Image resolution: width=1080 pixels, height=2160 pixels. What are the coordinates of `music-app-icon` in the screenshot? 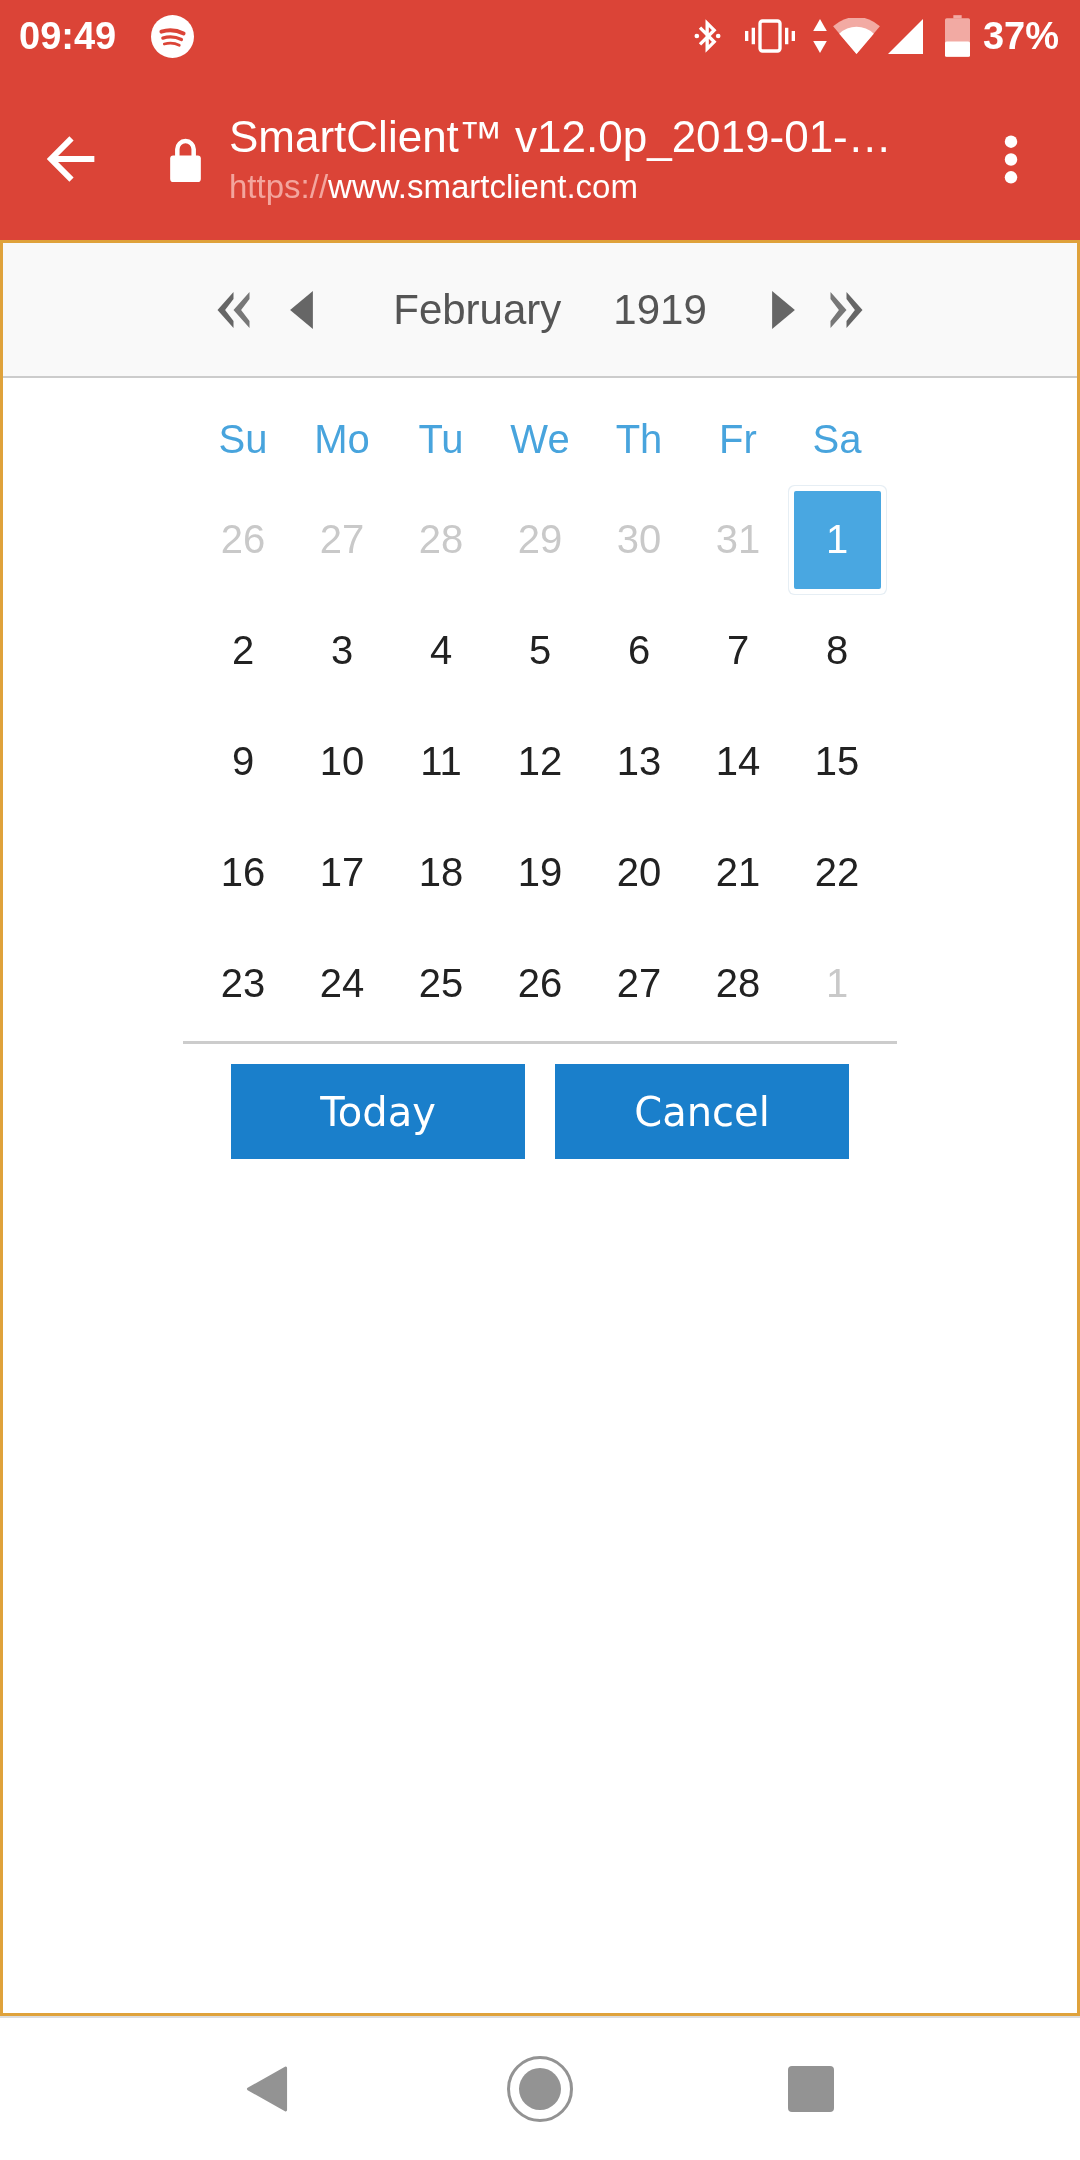 It's located at (173, 36).